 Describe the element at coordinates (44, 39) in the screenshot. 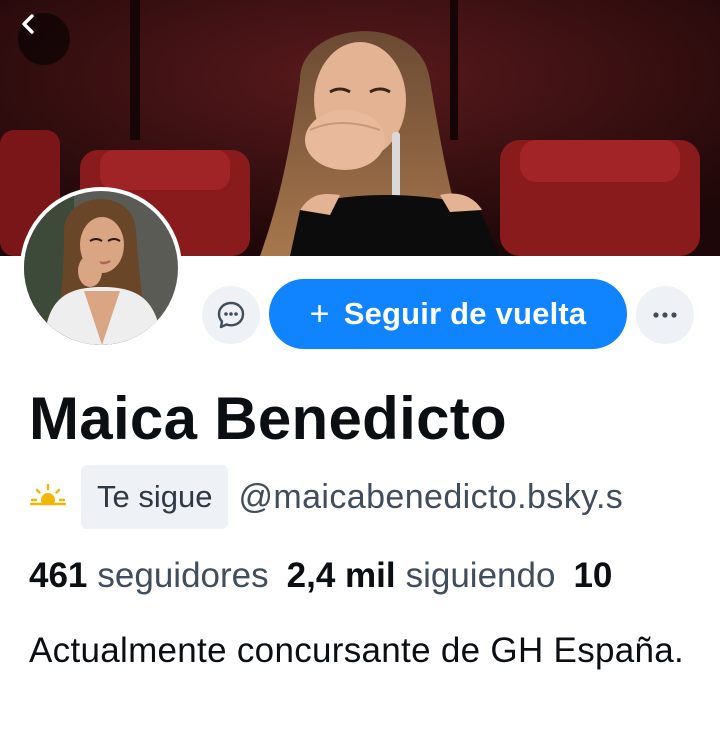

I see `back-button` at that location.